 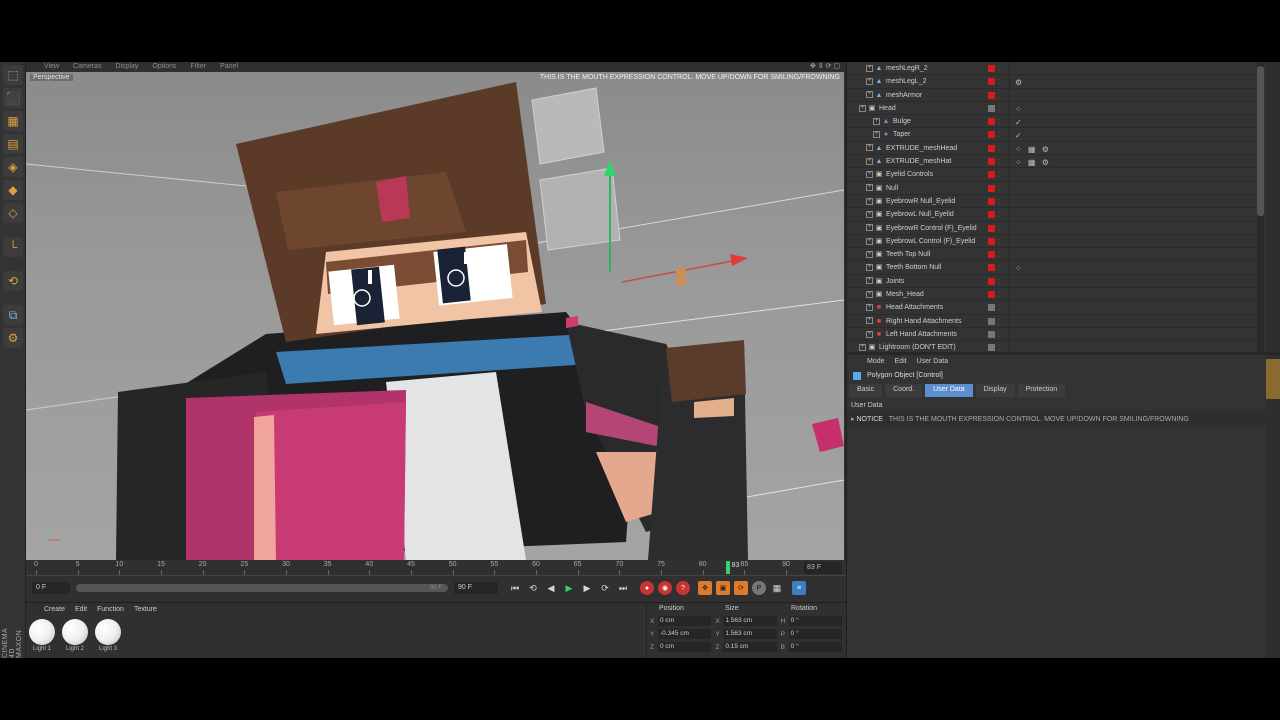 I want to click on cube-icon: ⬛, so click(x=13, y=98).